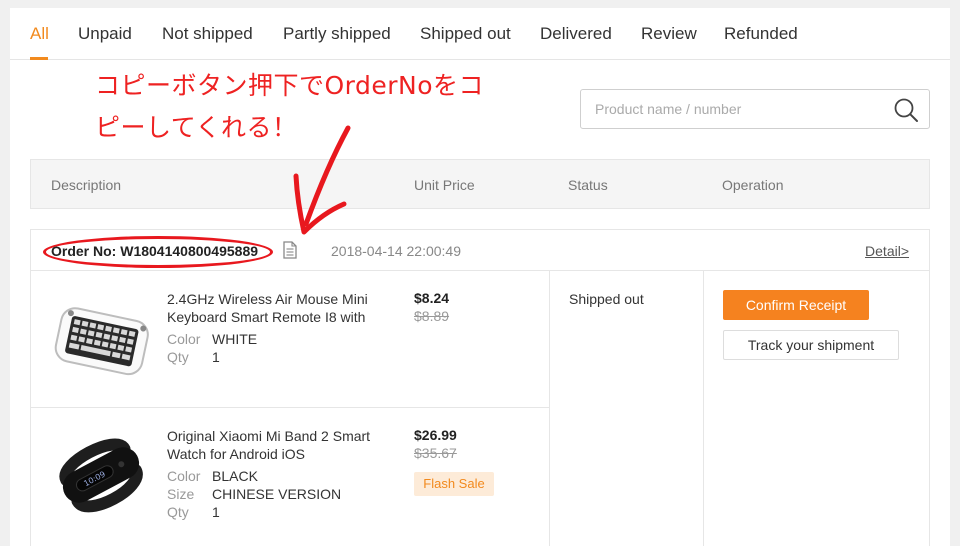 This screenshot has width=960, height=546. Describe the element at coordinates (432, 316) in the screenshot. I see `item-original-price: $8.89` at that location.